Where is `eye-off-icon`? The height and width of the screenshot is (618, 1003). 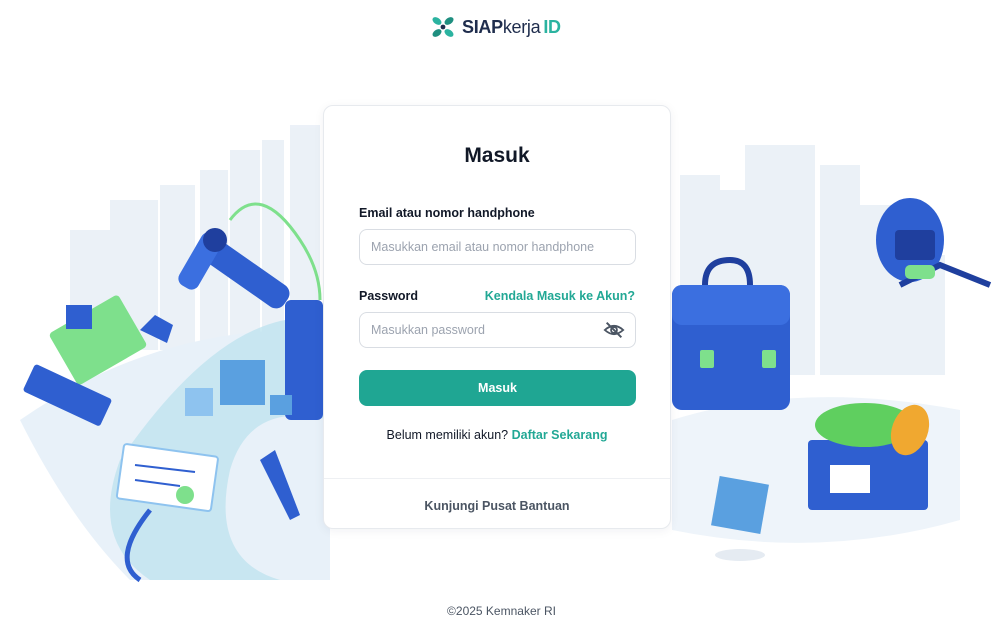
eye-off-icon is located at coordinates (614, 330).